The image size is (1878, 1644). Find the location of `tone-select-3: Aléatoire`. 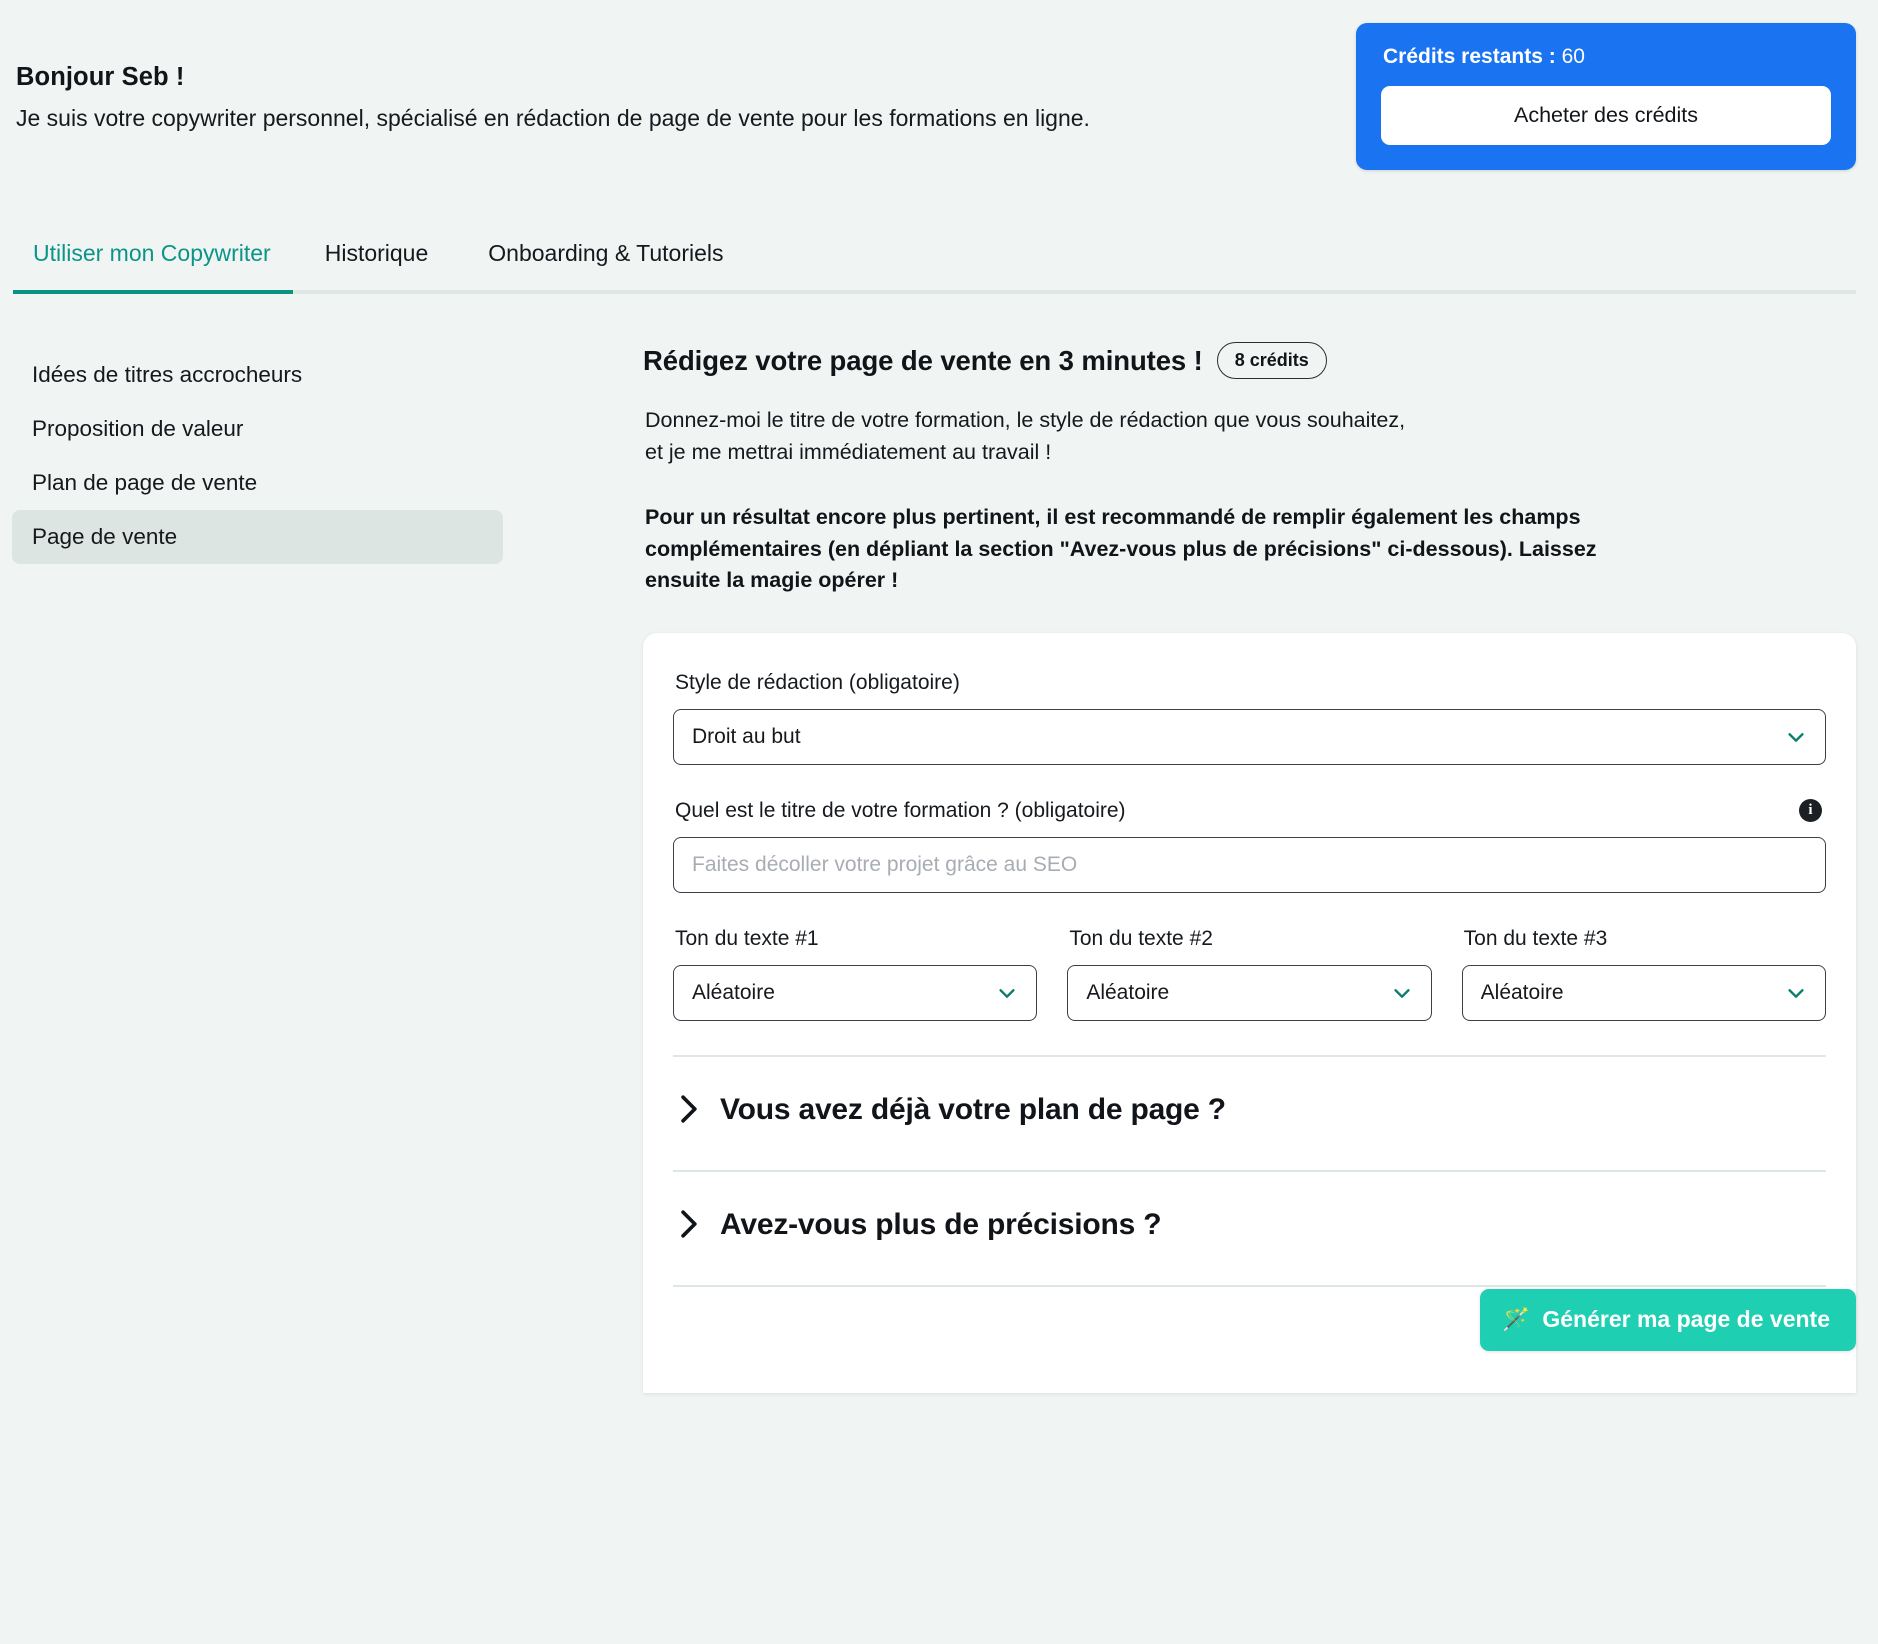

tone-select-3: Aléatoire is located at coordinates (1643, 992).